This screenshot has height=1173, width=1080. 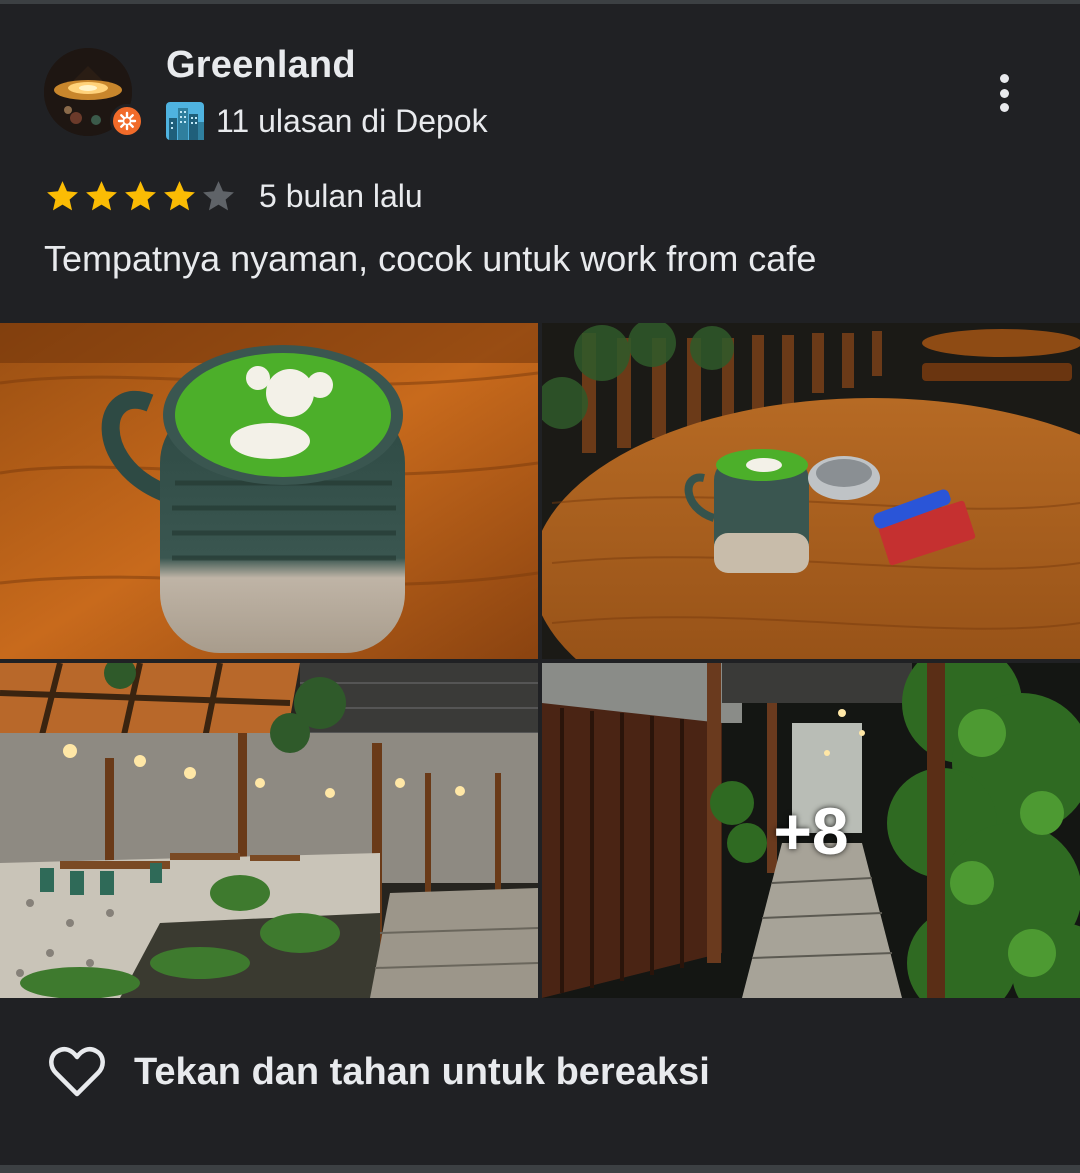 I want to click on rating-row: 5 bulan lalu, so click(x=233, y=196).